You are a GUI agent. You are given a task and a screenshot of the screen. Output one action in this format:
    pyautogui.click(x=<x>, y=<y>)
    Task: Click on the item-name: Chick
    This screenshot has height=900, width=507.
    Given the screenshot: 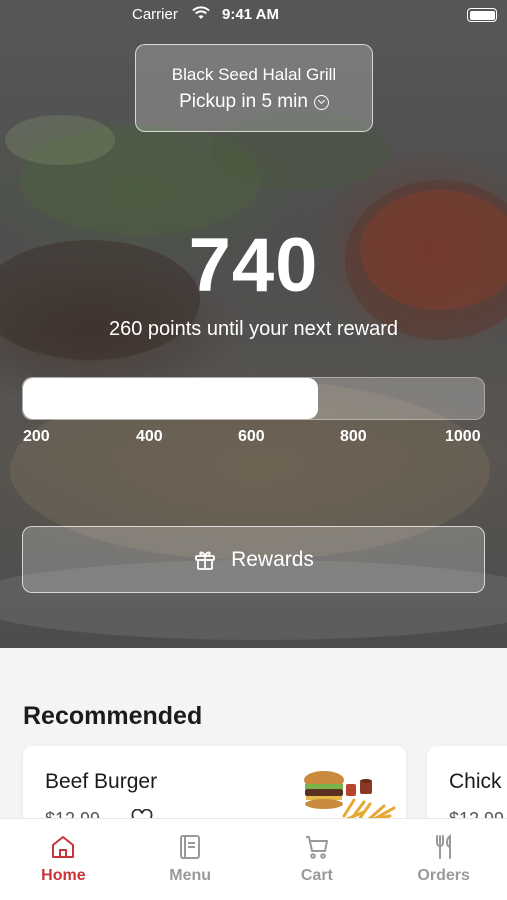 What is the action you would take?
    pyautogui.click(x=475, y=781)
    